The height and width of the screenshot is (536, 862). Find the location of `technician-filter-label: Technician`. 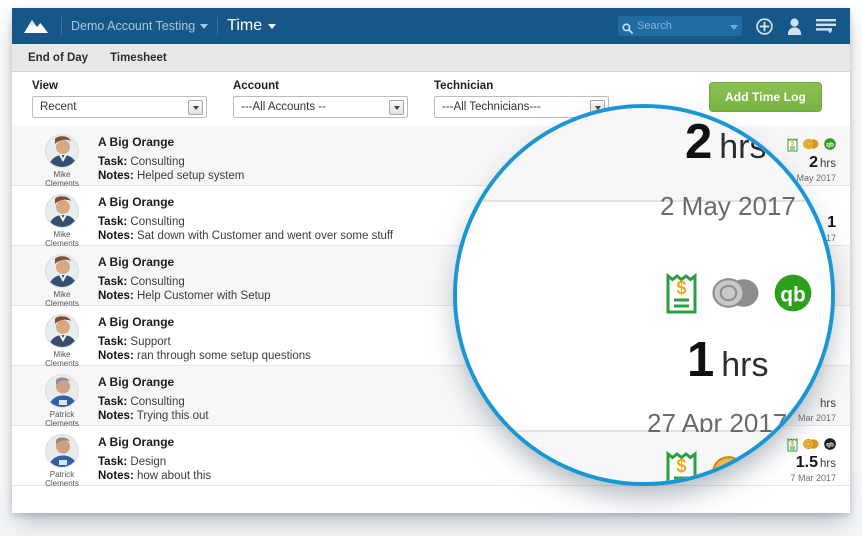

technician-filter-label: Technician is located at coordinates (464, 86).